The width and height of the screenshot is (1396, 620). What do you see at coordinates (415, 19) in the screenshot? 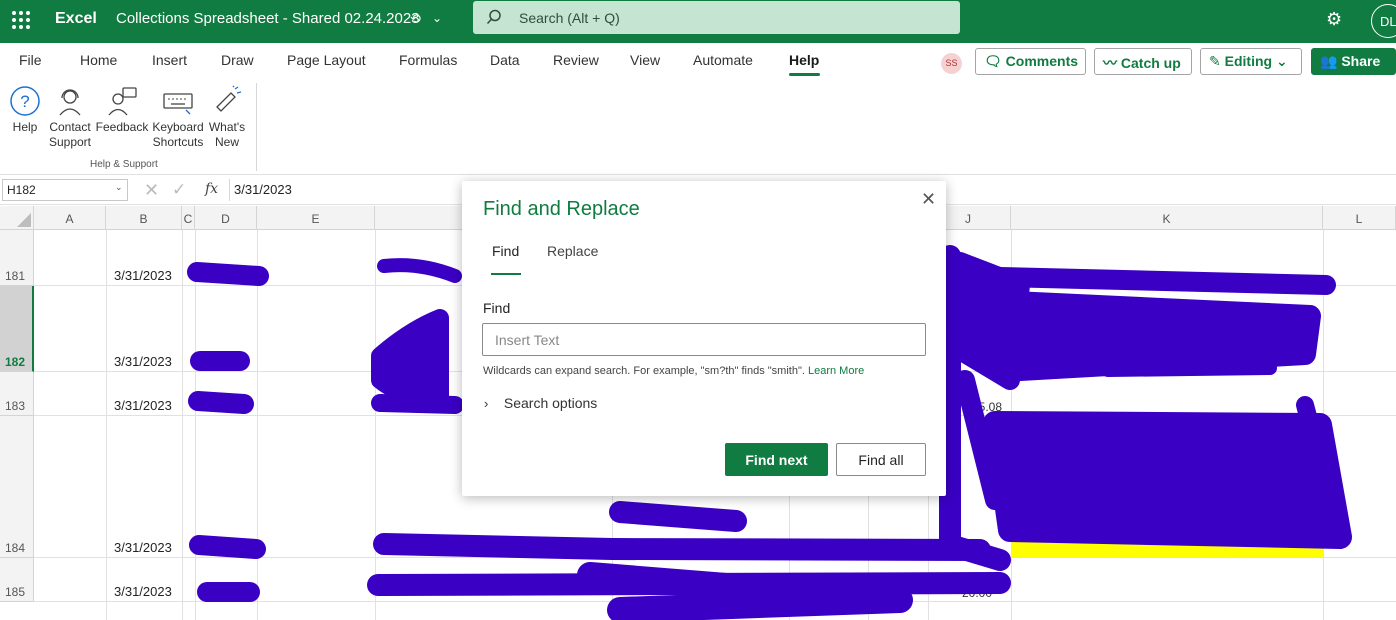
I see `sync-status-icon: ⟲` at bounding box center [415, 19].